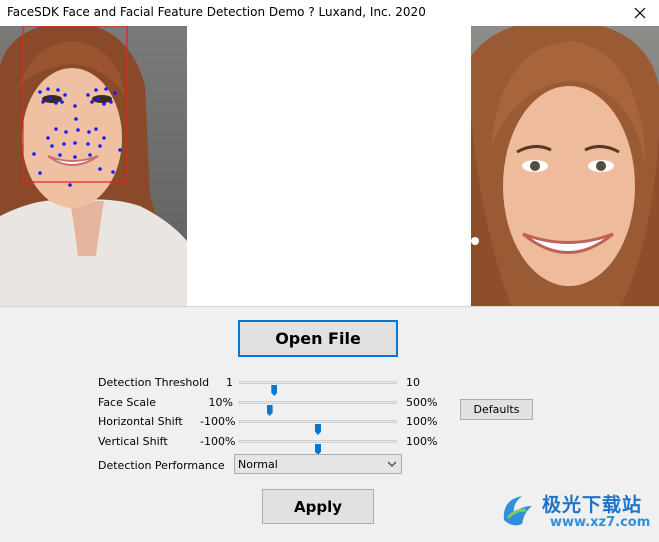 Image resolution: width=659 pixels, height=542 pixels. What do you see at coordinates (258, 464) in the screenshot?
I see `detection-performance-value: Normal` at bounding box center [258, 464].